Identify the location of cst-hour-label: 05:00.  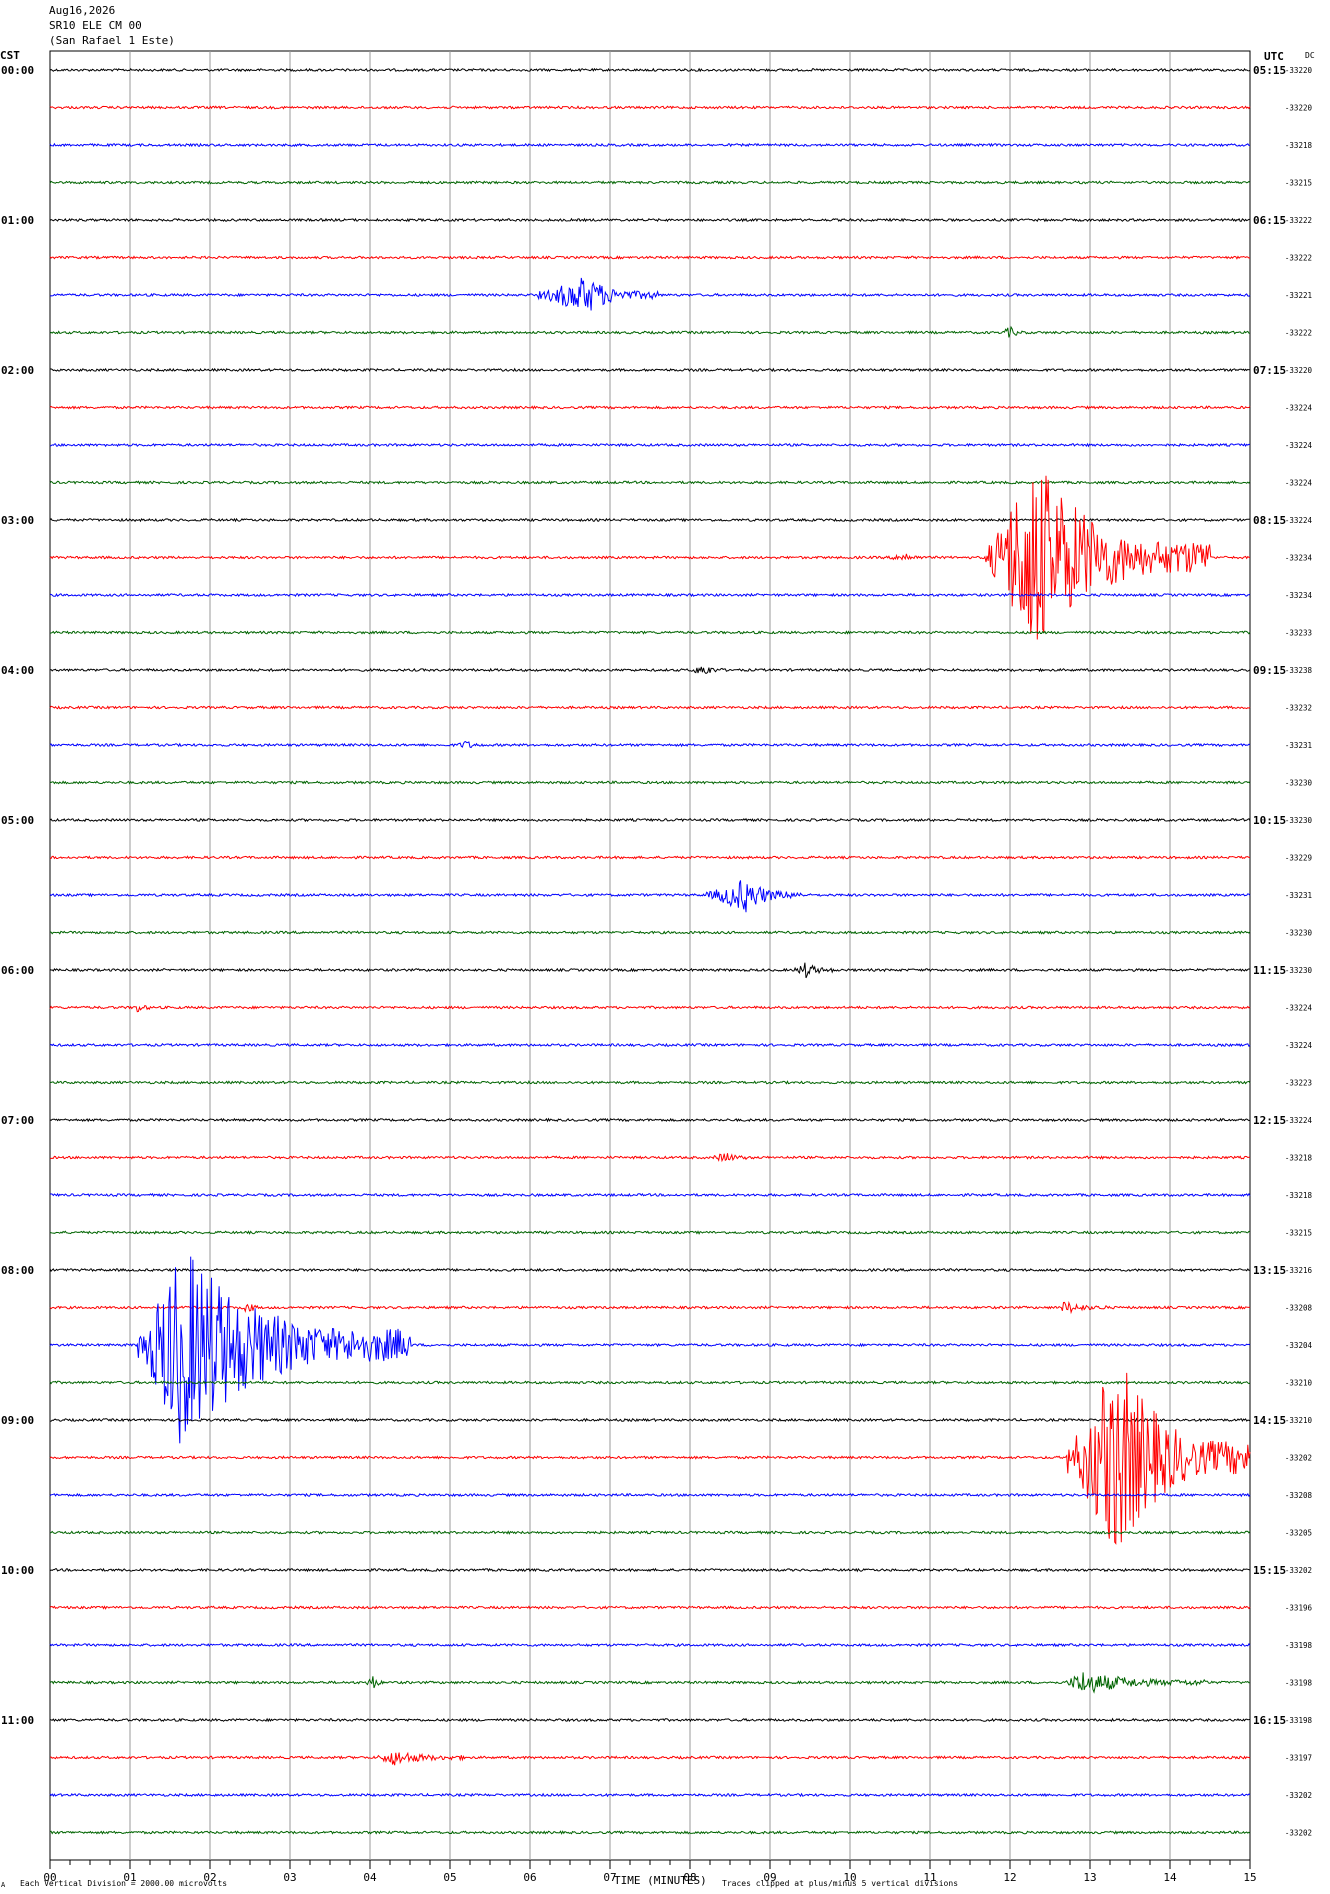
(17, 820).